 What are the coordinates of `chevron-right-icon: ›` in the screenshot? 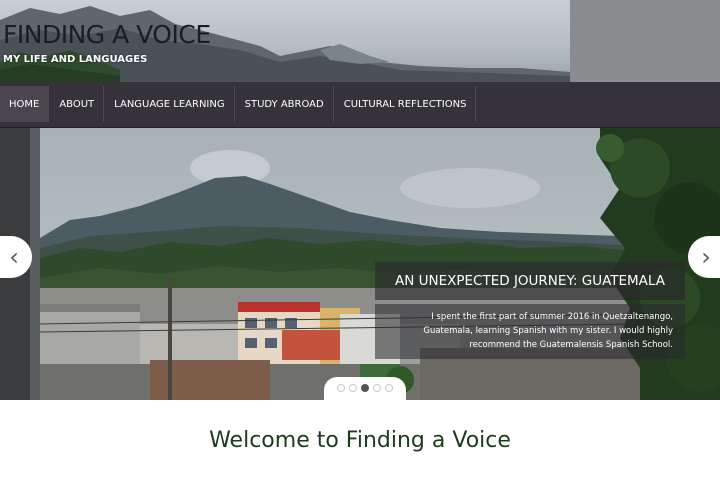 It's located at (706, 257).